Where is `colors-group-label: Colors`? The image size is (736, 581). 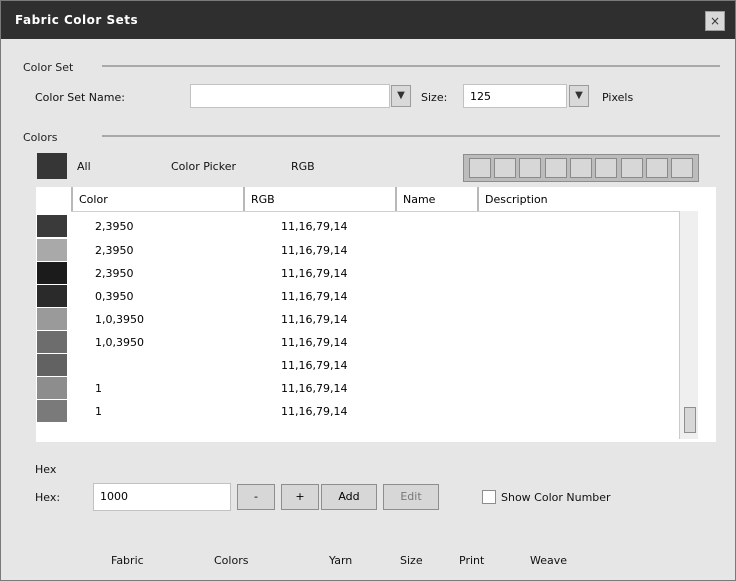
colors-group-label: Colors is located at coordinates (40, 137).